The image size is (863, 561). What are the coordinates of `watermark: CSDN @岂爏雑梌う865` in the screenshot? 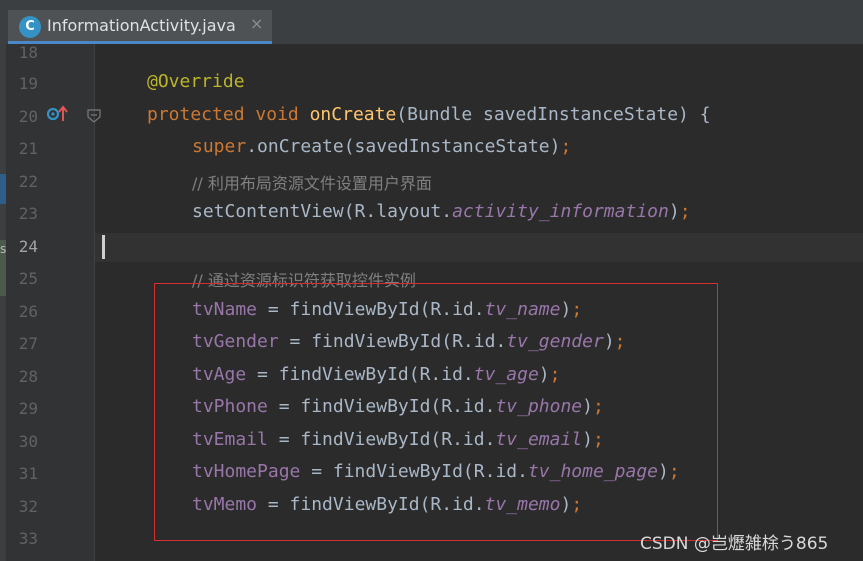 It's located at (734, 544).